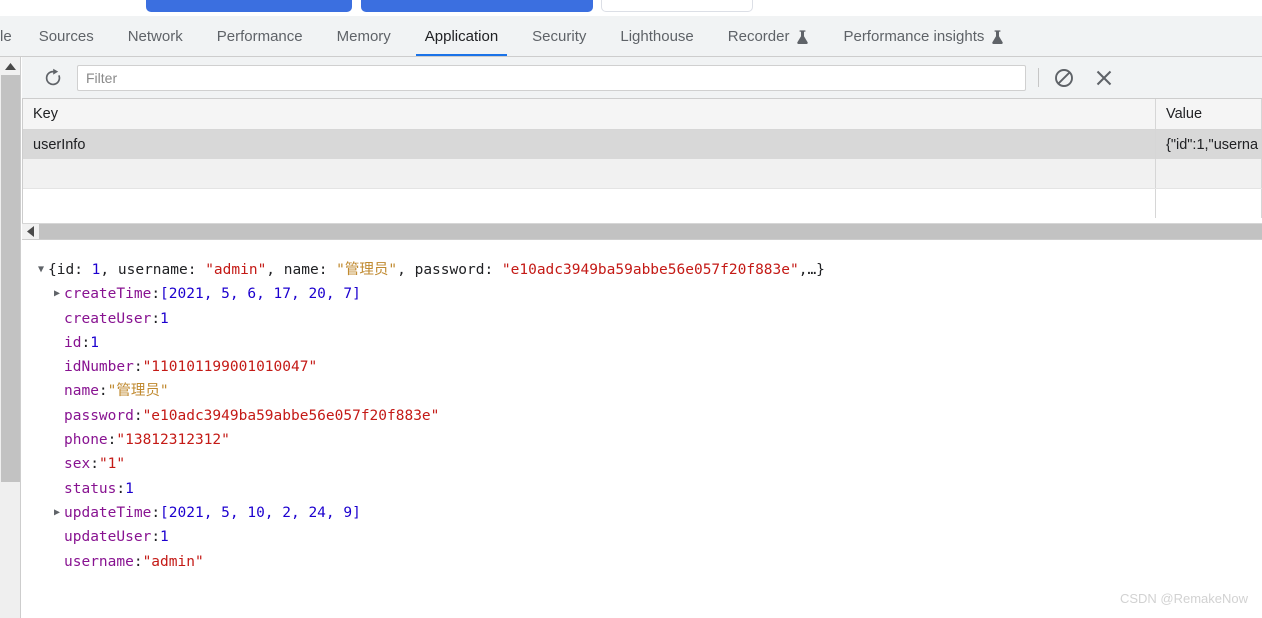 The image size is (1262, 618). I want to click on tab-label: Network, so click(155, 36).